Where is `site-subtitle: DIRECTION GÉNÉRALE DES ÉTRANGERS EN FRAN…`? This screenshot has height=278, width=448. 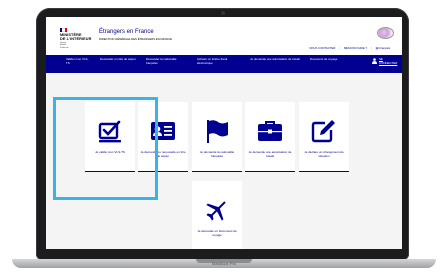
site-subtitle: DIRECTION GÉNÉRALE DES ÉTRANGERS EN FRAN… is located at coordinates (136, 39).